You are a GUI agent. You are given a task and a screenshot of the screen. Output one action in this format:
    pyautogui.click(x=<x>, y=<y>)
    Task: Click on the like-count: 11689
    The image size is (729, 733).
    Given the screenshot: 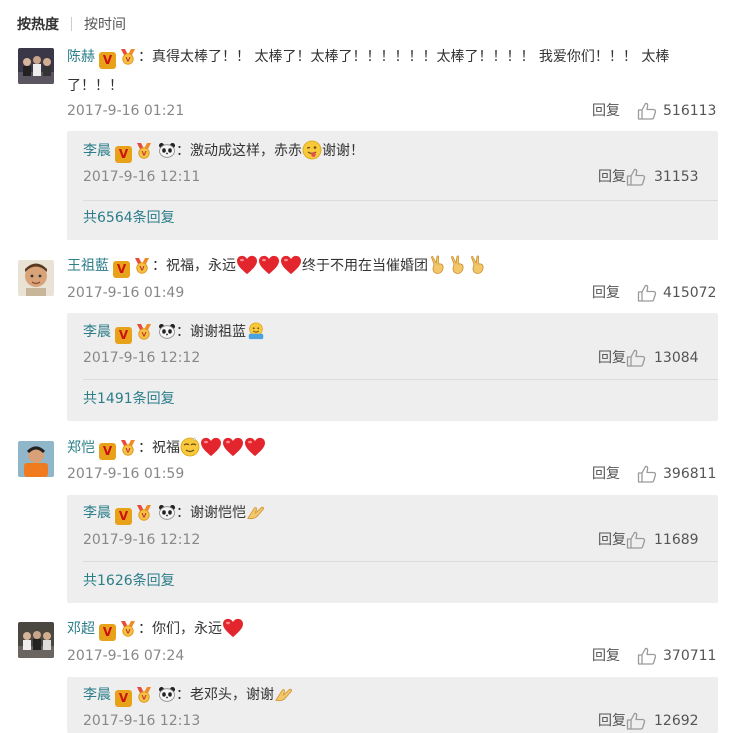 What is the action you would take?
    pyautogui.click(x=676, y=540)
    